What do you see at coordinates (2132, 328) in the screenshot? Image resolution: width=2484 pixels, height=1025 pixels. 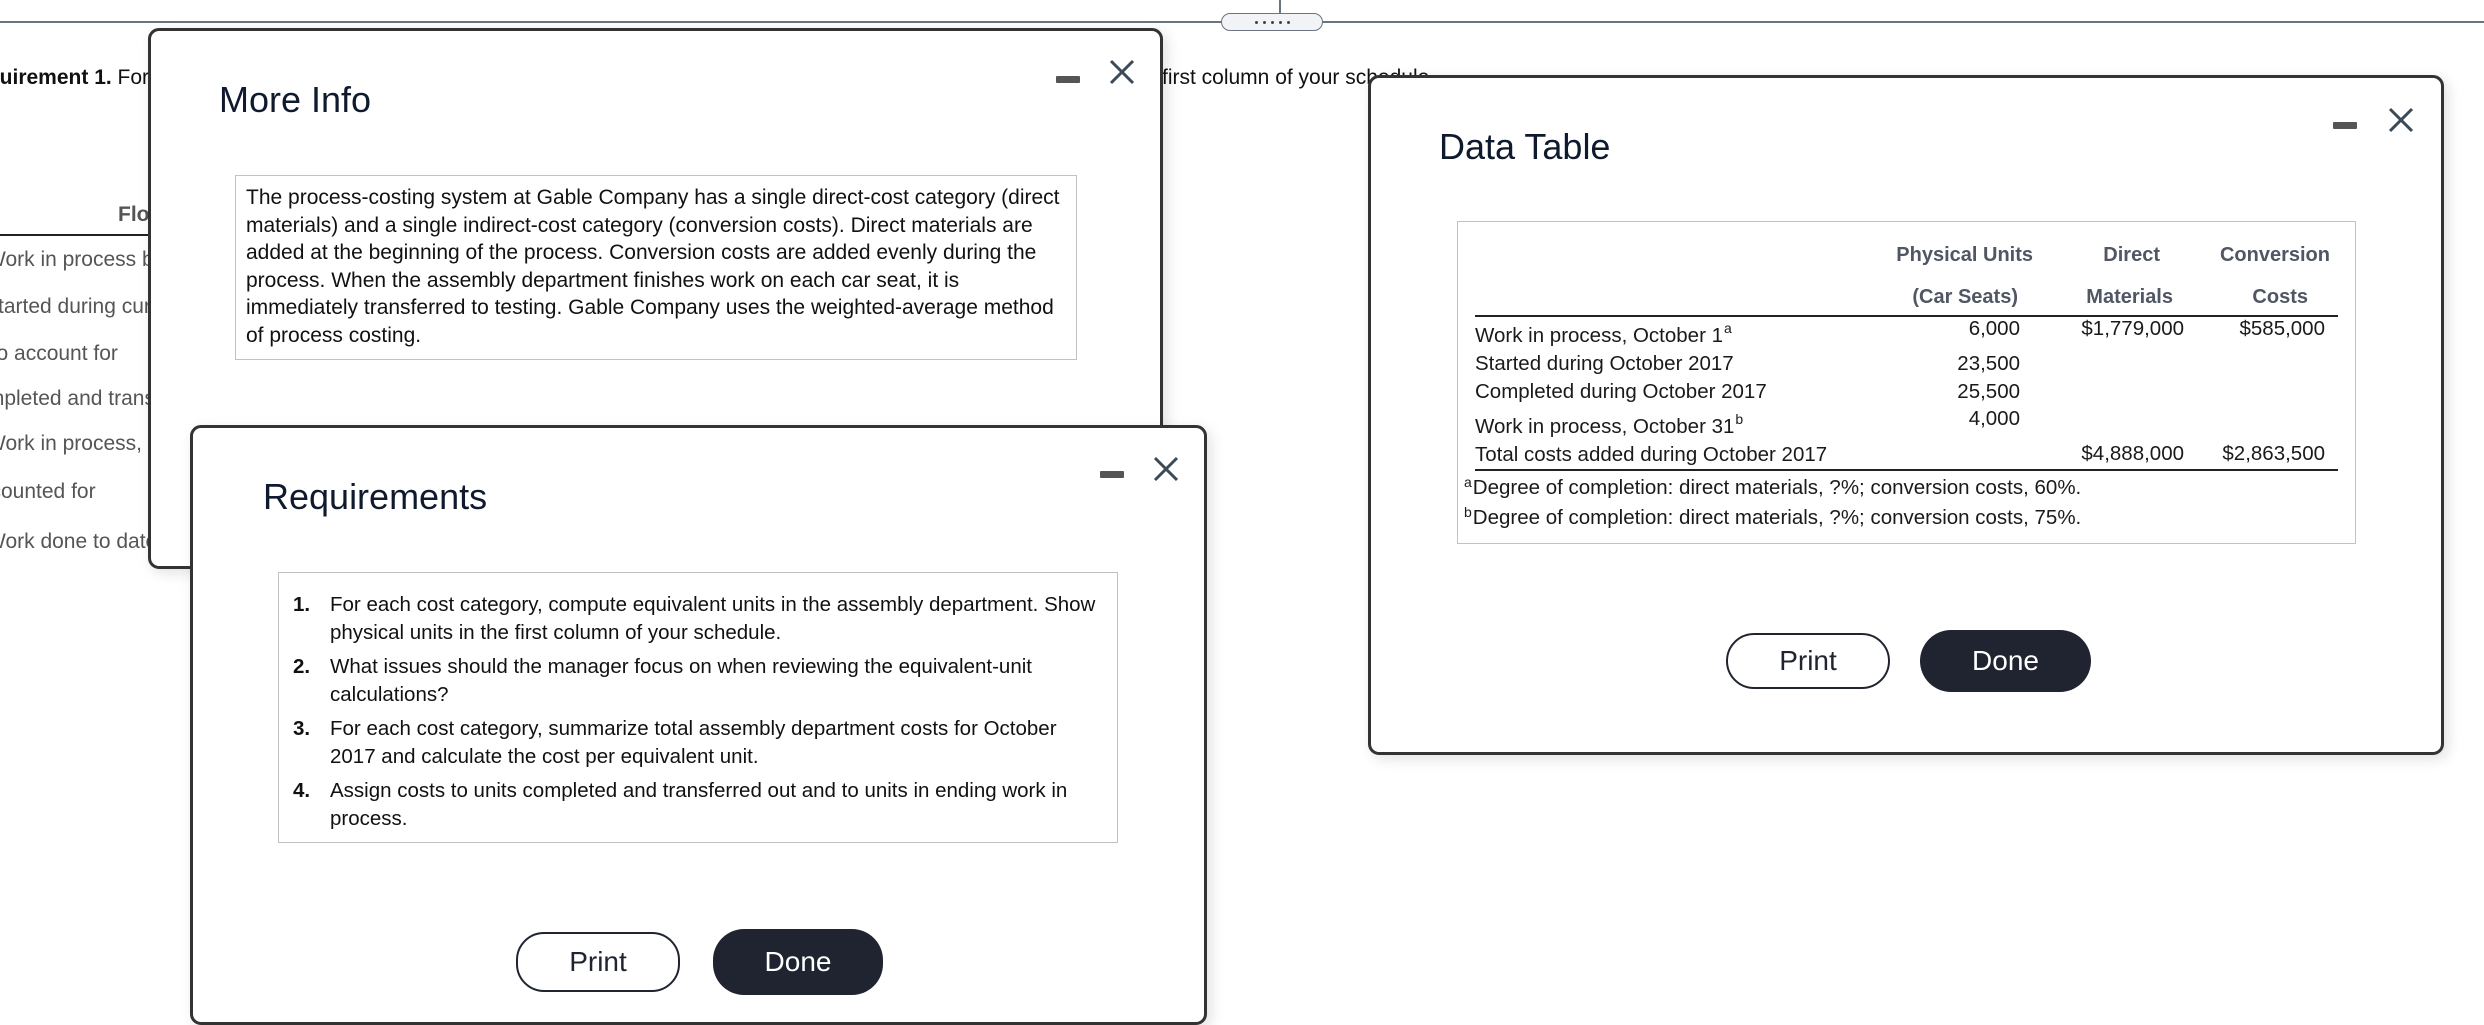 I see `direct-materials-value: $1,779,000` at bounding box center [2132, 328].